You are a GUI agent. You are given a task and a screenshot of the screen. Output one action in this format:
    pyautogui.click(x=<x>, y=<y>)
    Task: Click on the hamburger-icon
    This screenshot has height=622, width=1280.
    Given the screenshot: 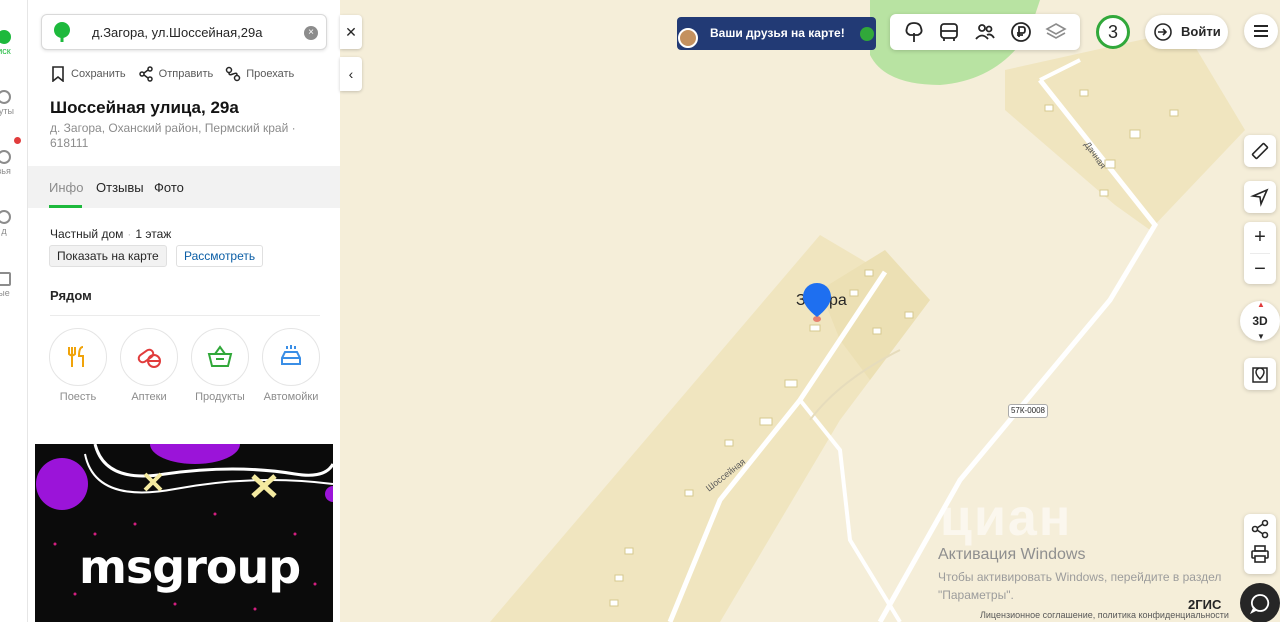 What is the action you would take?
    pyautogui.click(x=1261, y=31)
    